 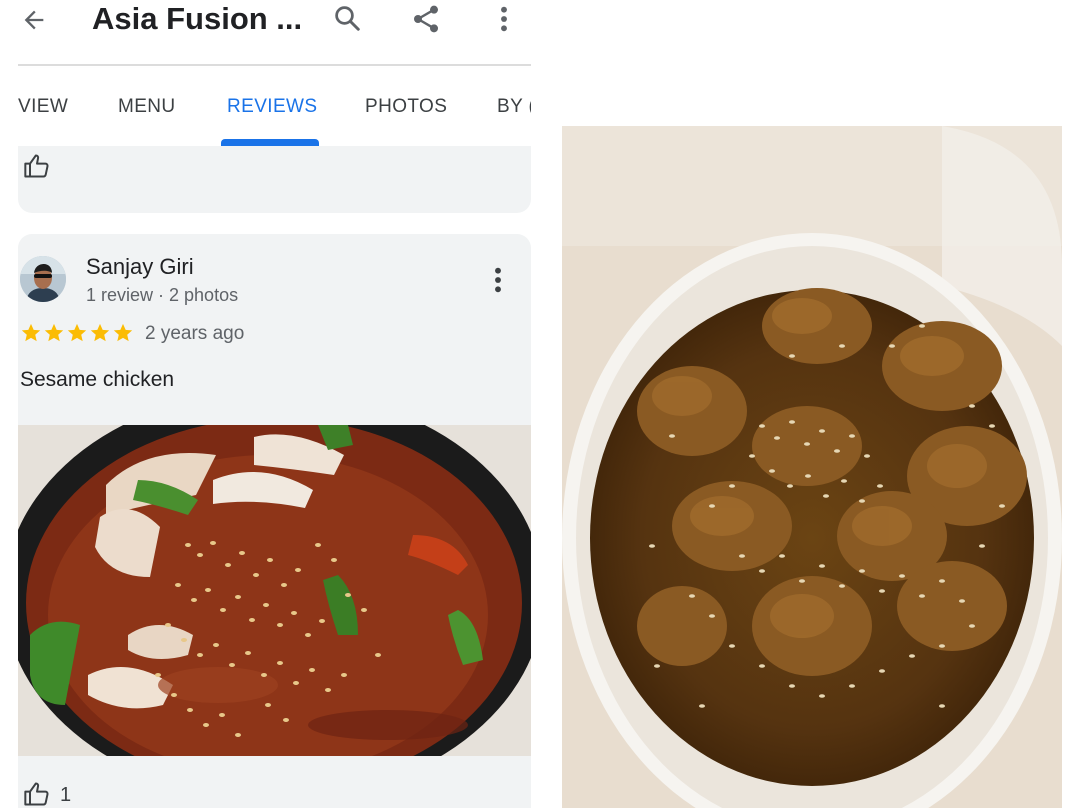 What do you see at coordinates (43, 279) in the screenshot?
I see `avatar` at bounding box center [43, 279].